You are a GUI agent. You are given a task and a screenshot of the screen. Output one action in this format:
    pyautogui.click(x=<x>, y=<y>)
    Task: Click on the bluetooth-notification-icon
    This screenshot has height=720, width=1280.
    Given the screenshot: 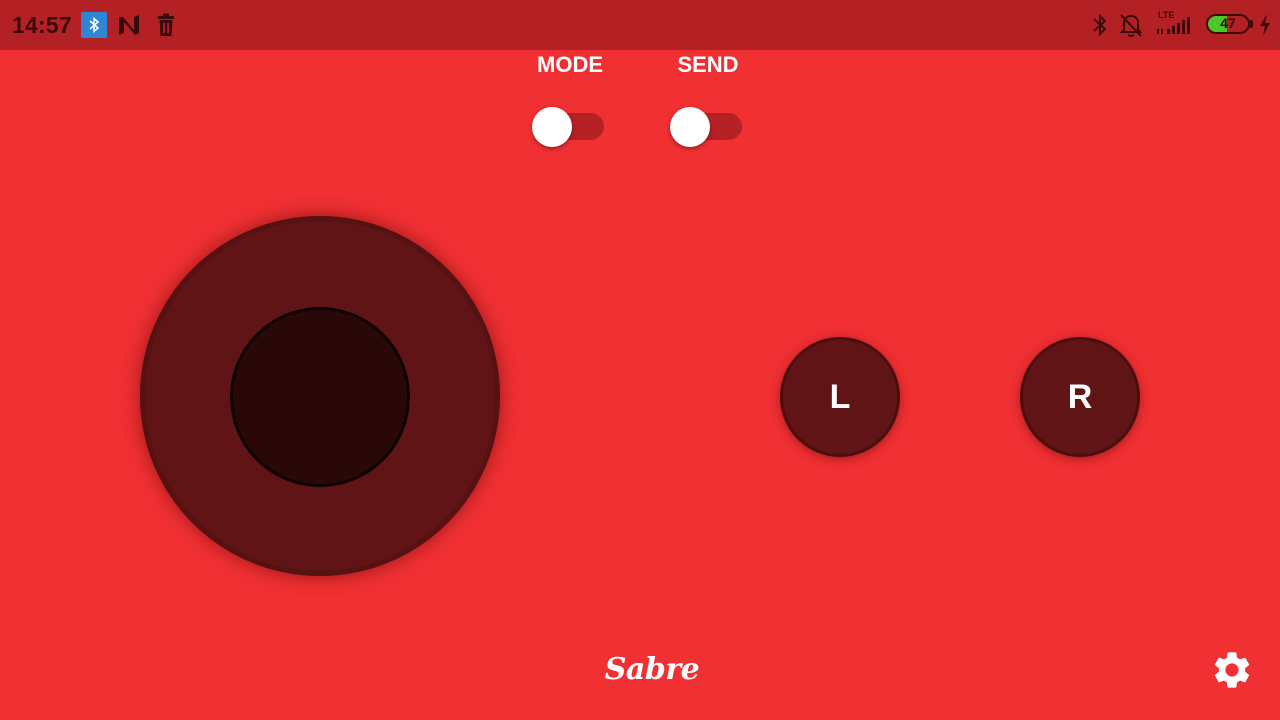 What is the action you would take?
    pyautogui.click(x=94, y=25)
    